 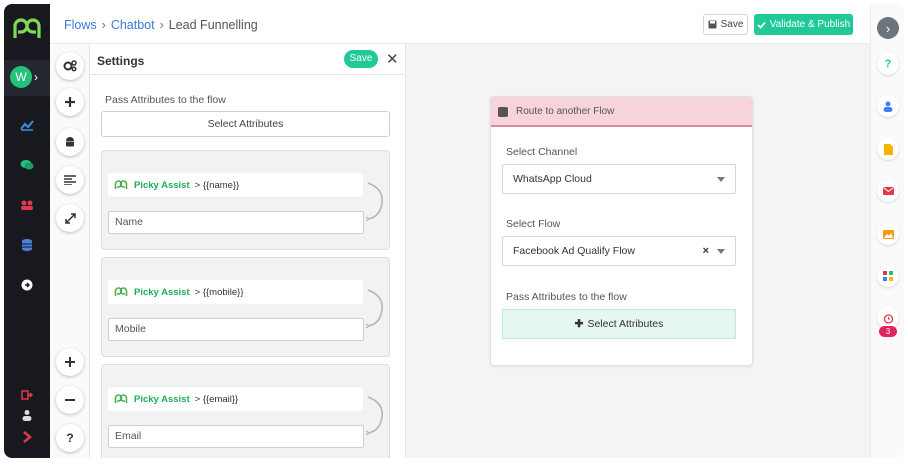 What do you see at coordinates (213, 25) in the screenshot?
I see `breadcrumb-current: Lead Funnelling` at bounding box center [213, 25].